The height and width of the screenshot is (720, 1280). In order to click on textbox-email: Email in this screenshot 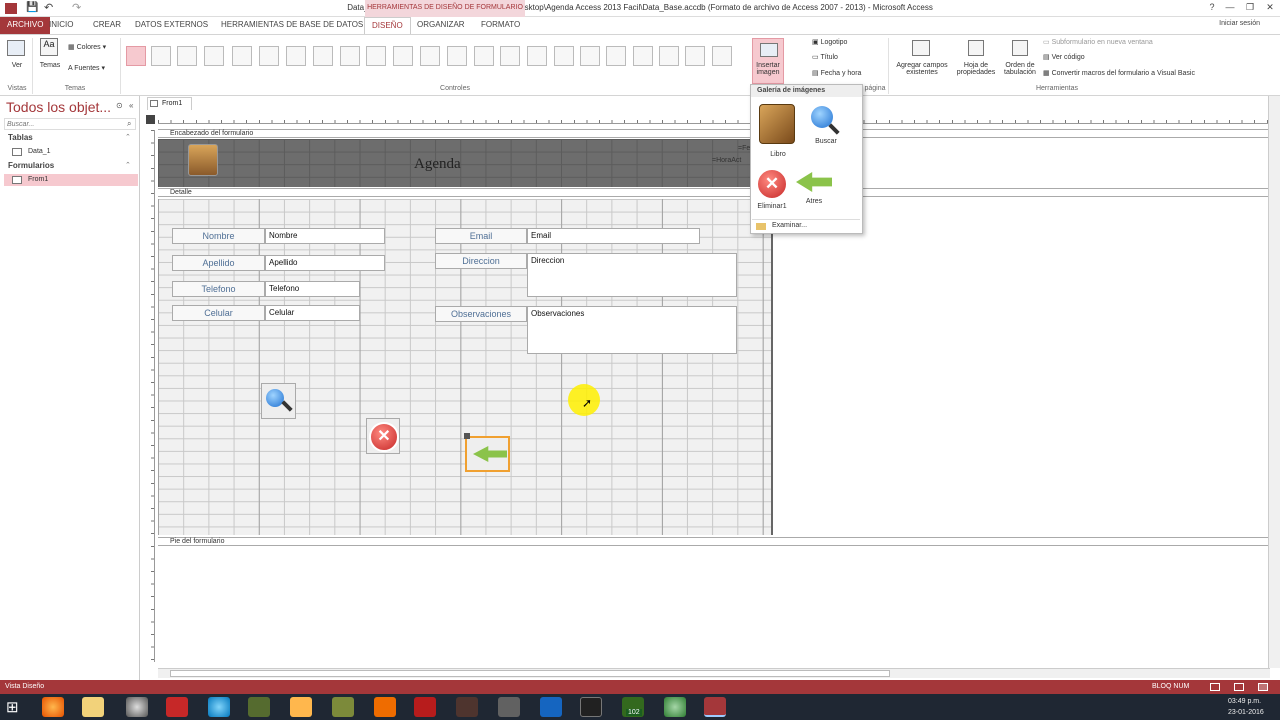, I will do `click(613, 236)`.